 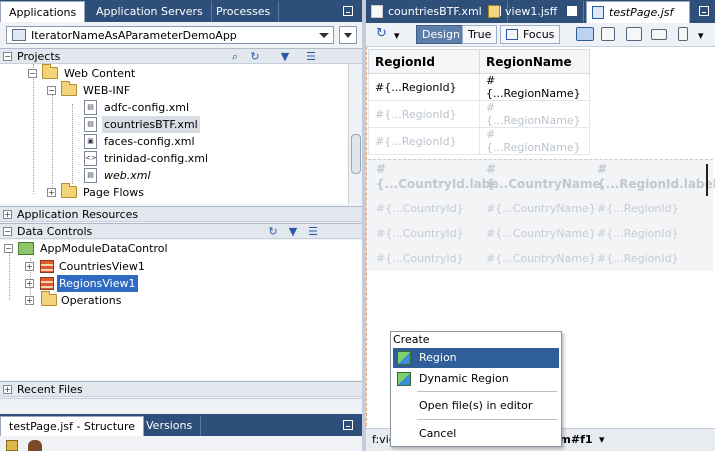 What do you see at coordinates (356, 154) in the screenshot?
I see `scrollbar-thumb` at bounding box center [356, 154].